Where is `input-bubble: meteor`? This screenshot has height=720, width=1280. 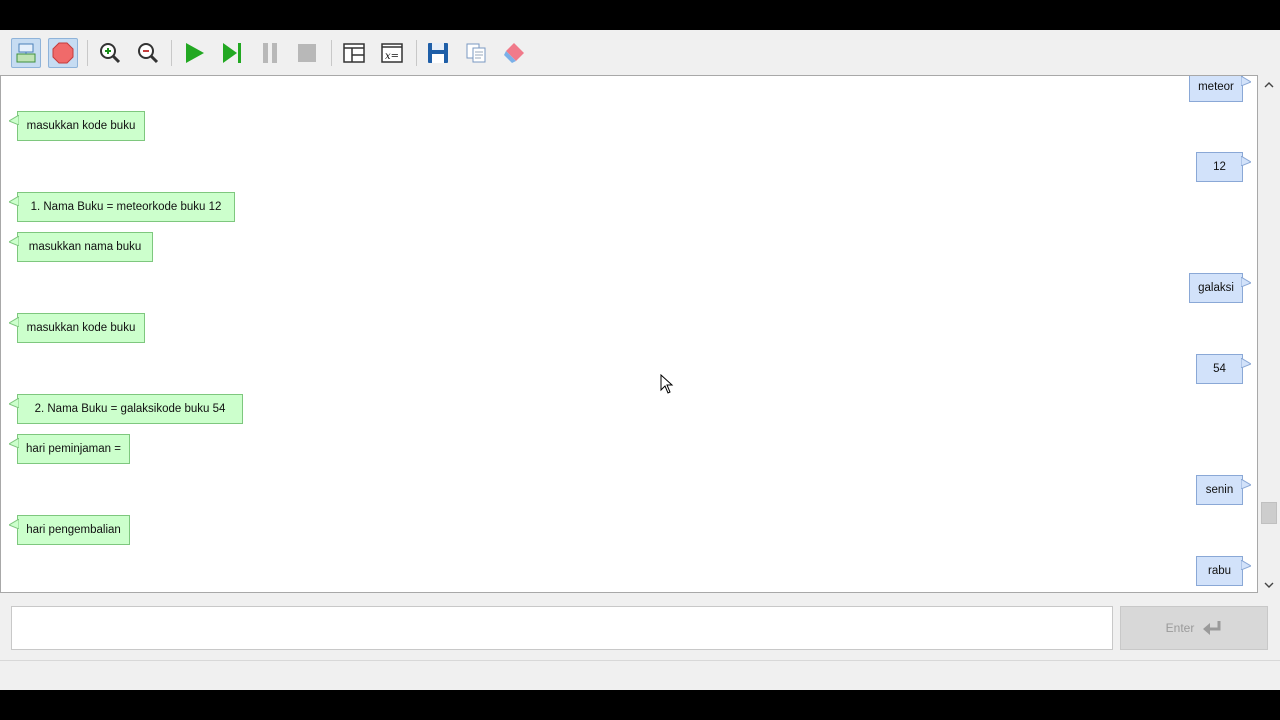
input-bubble: meteor is located at coordinates (1220, 89).